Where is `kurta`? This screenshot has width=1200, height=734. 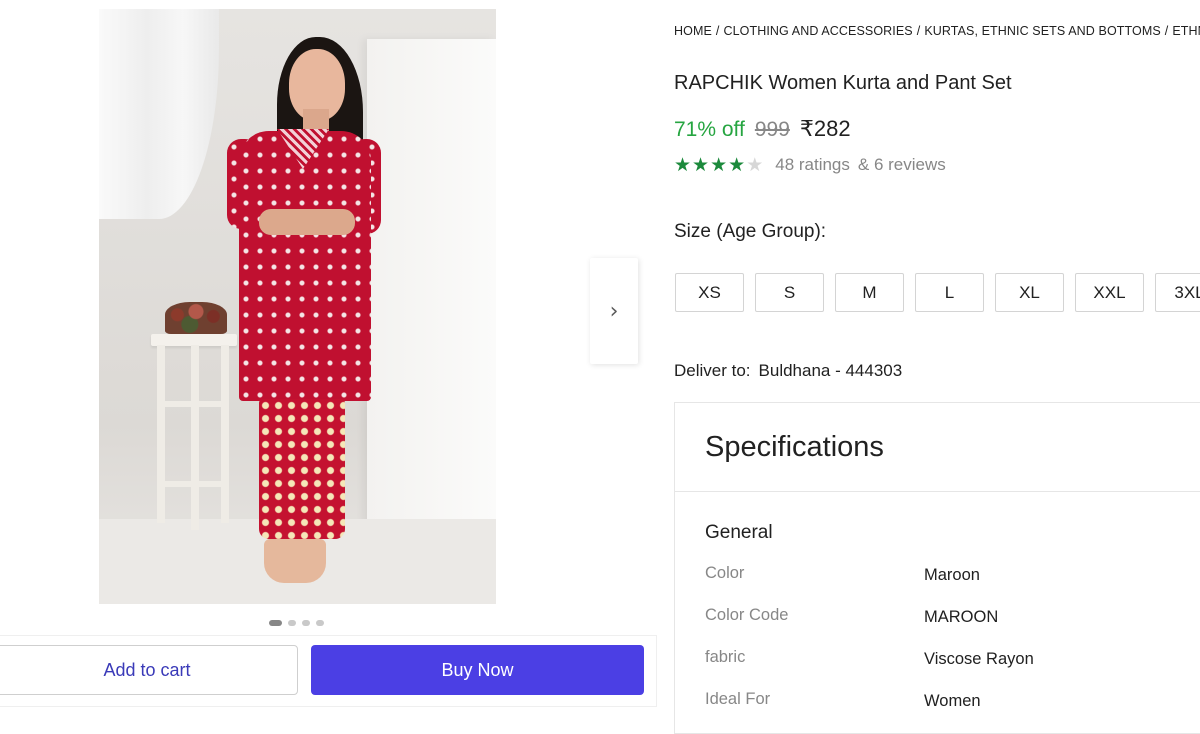 kurta is located at coordinates (305, 266).